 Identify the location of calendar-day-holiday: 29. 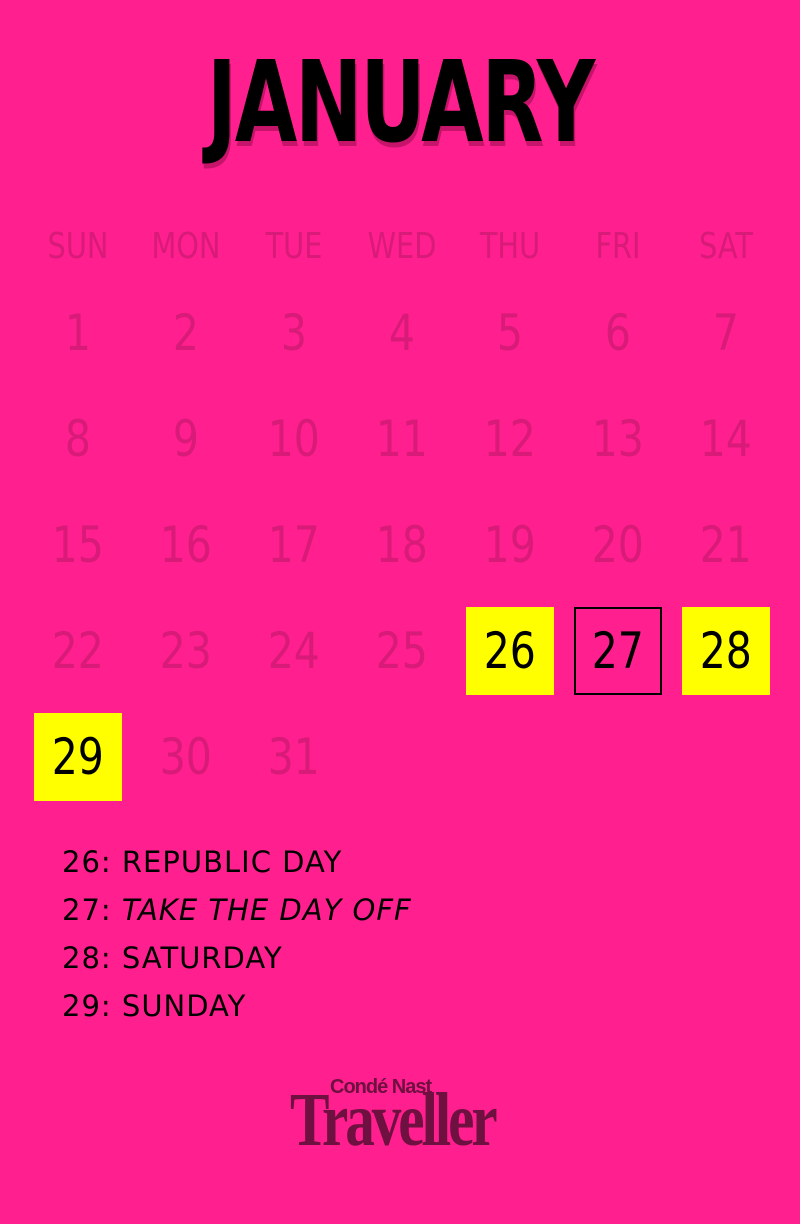
(78, 757).